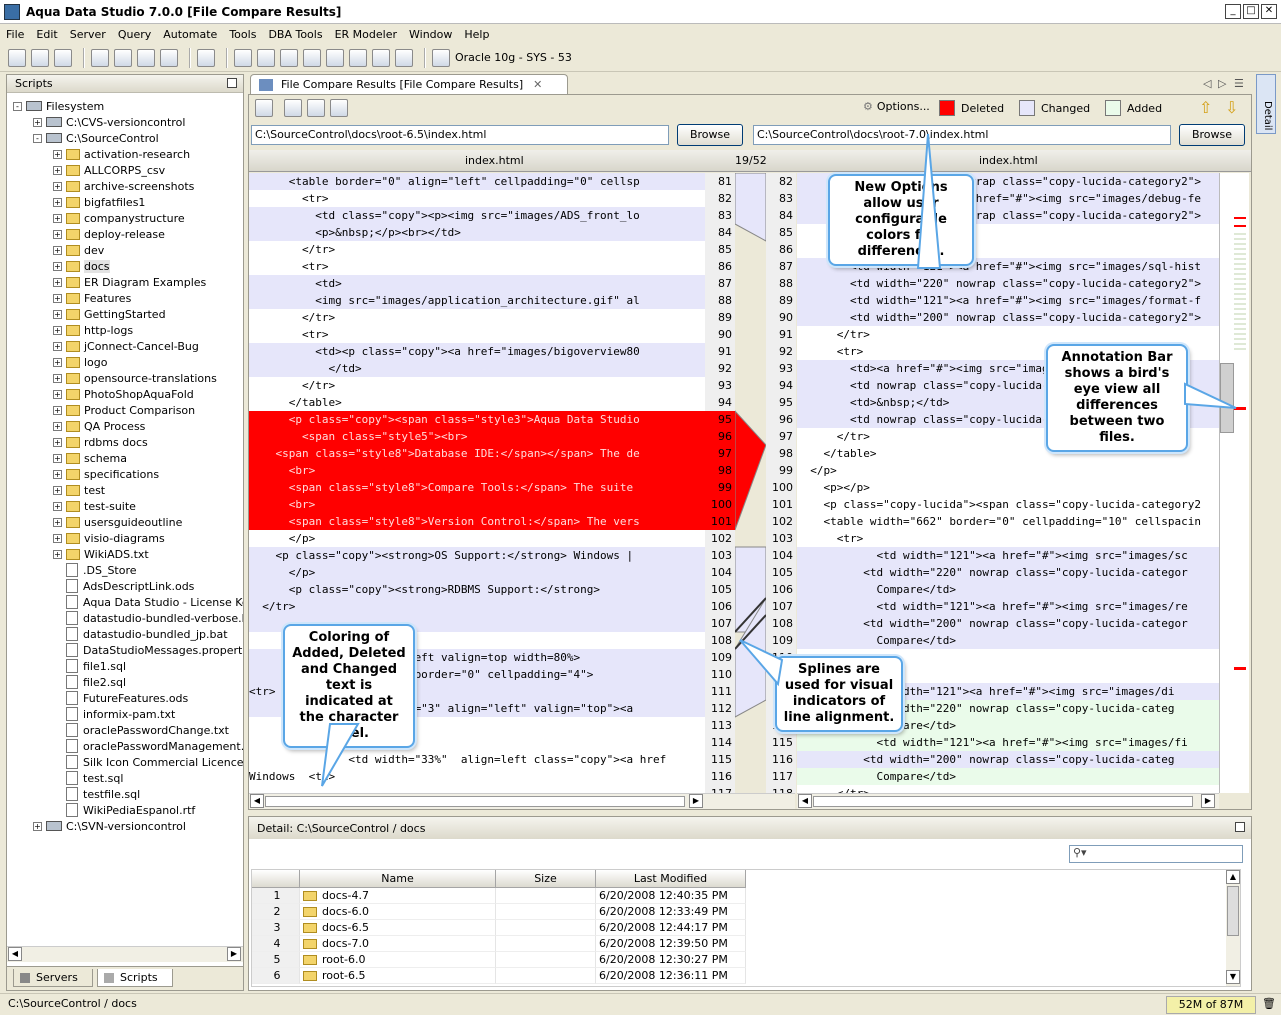  Describe the element at coordinates (266, 57) in the screenshot. I see `layout-1-icon` at that location.